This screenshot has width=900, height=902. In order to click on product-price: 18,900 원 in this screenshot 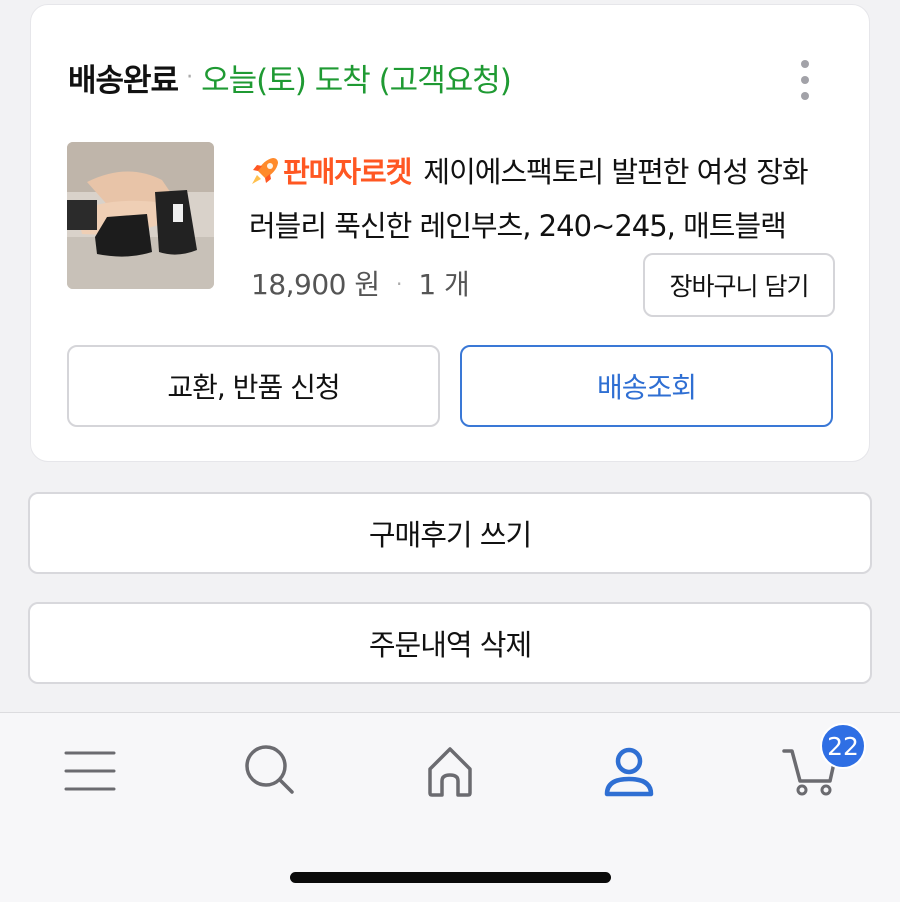, I will do `click(315, 284)`.